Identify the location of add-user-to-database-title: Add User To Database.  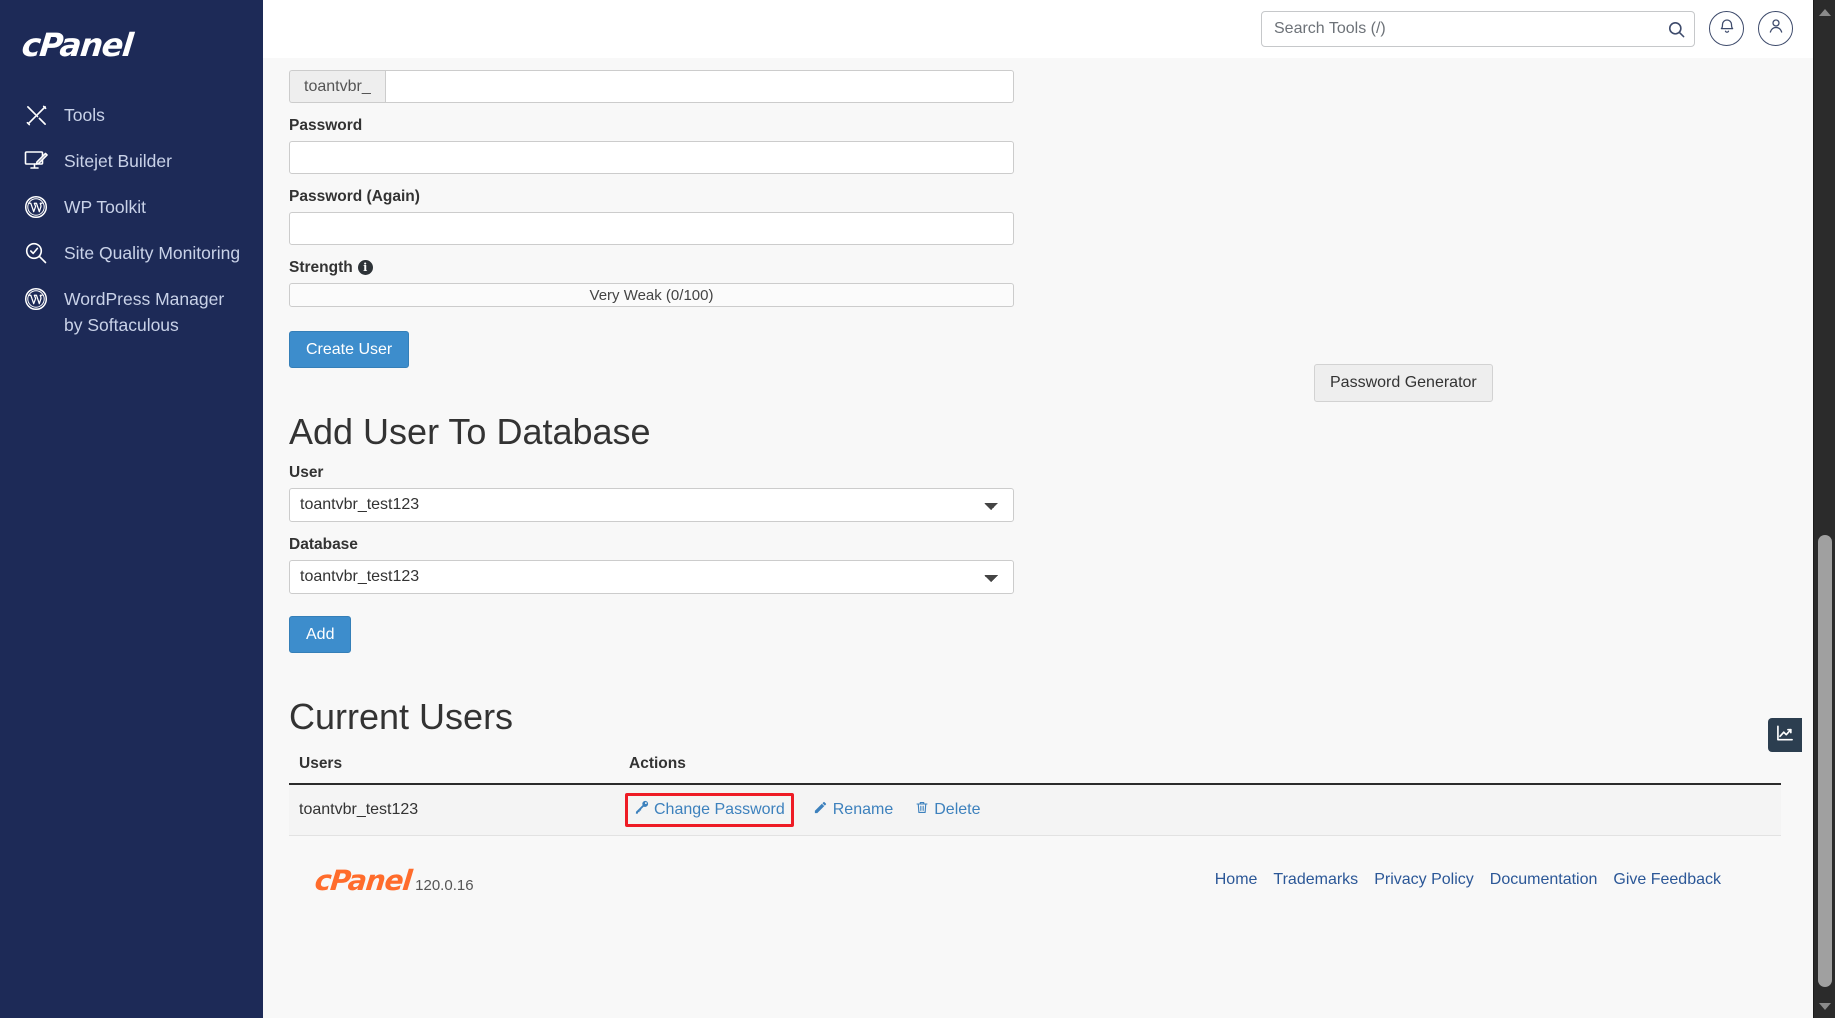
(470, 432).